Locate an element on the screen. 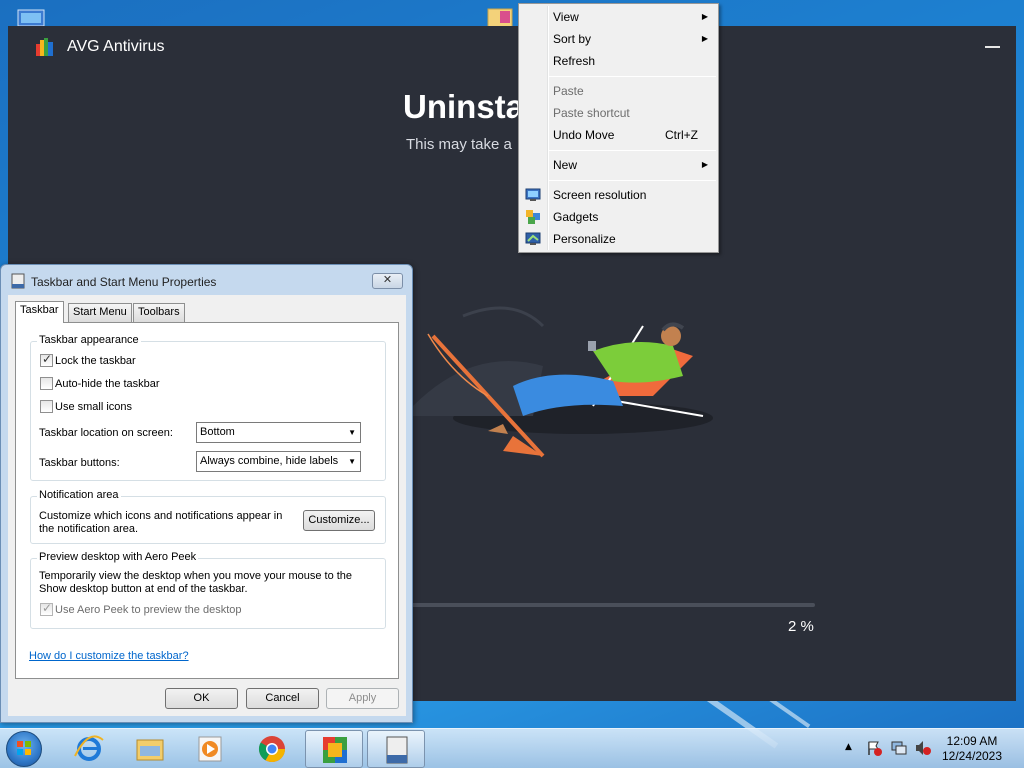 This screenshot has height=768, width=1024. chrome-icon is located at coordinates (272, 749).